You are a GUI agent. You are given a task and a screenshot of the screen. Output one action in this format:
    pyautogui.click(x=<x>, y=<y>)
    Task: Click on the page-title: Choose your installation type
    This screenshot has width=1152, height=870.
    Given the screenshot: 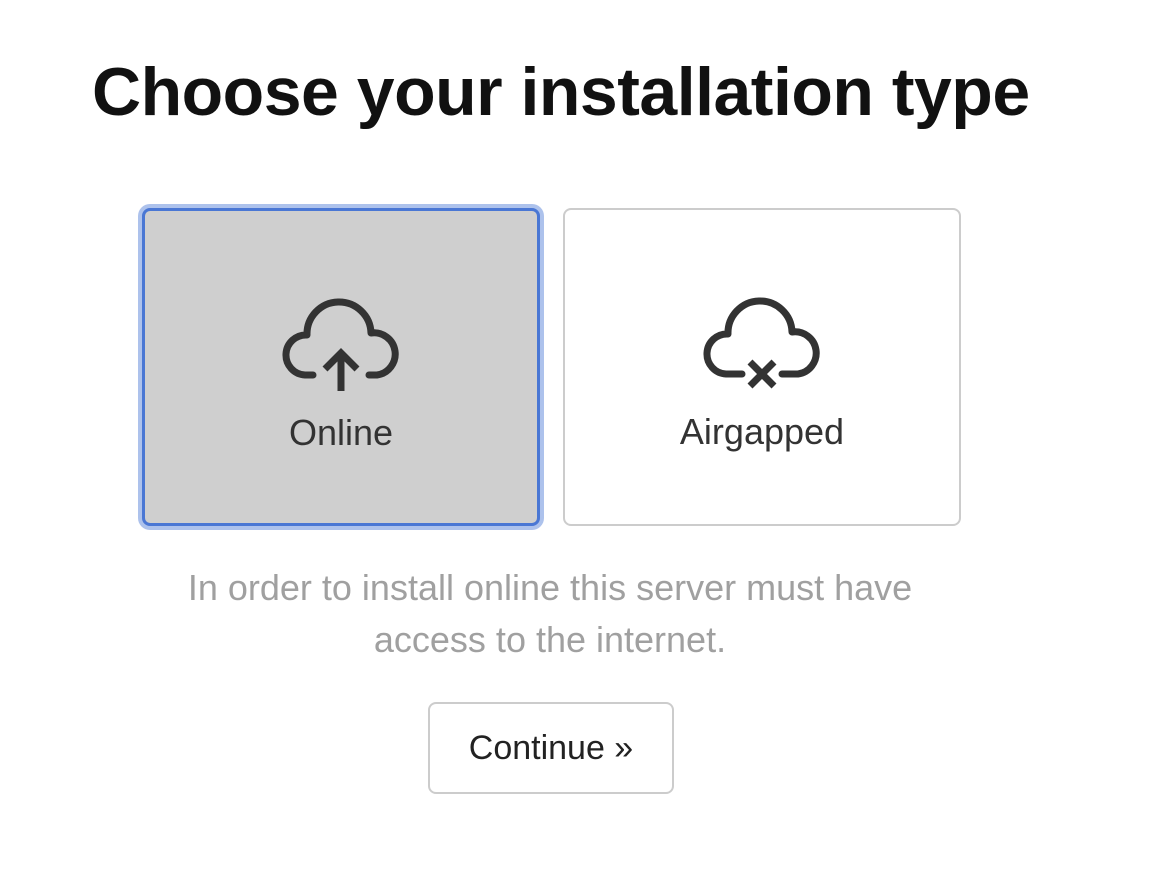 What is the action you would take?
    pyautogui.click(x=561, y=92)
    